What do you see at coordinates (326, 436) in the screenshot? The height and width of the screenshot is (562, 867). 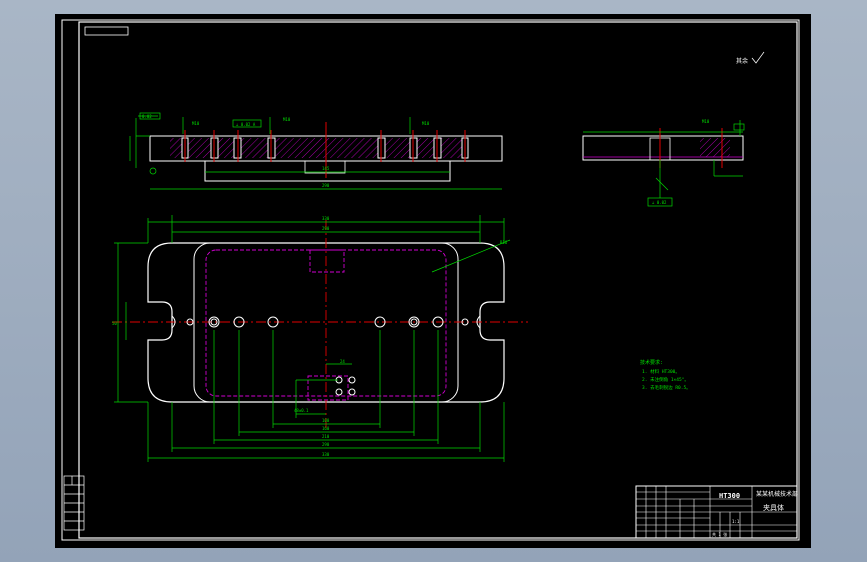 I see `svg-text: 210` at bounding box center [326, 436].